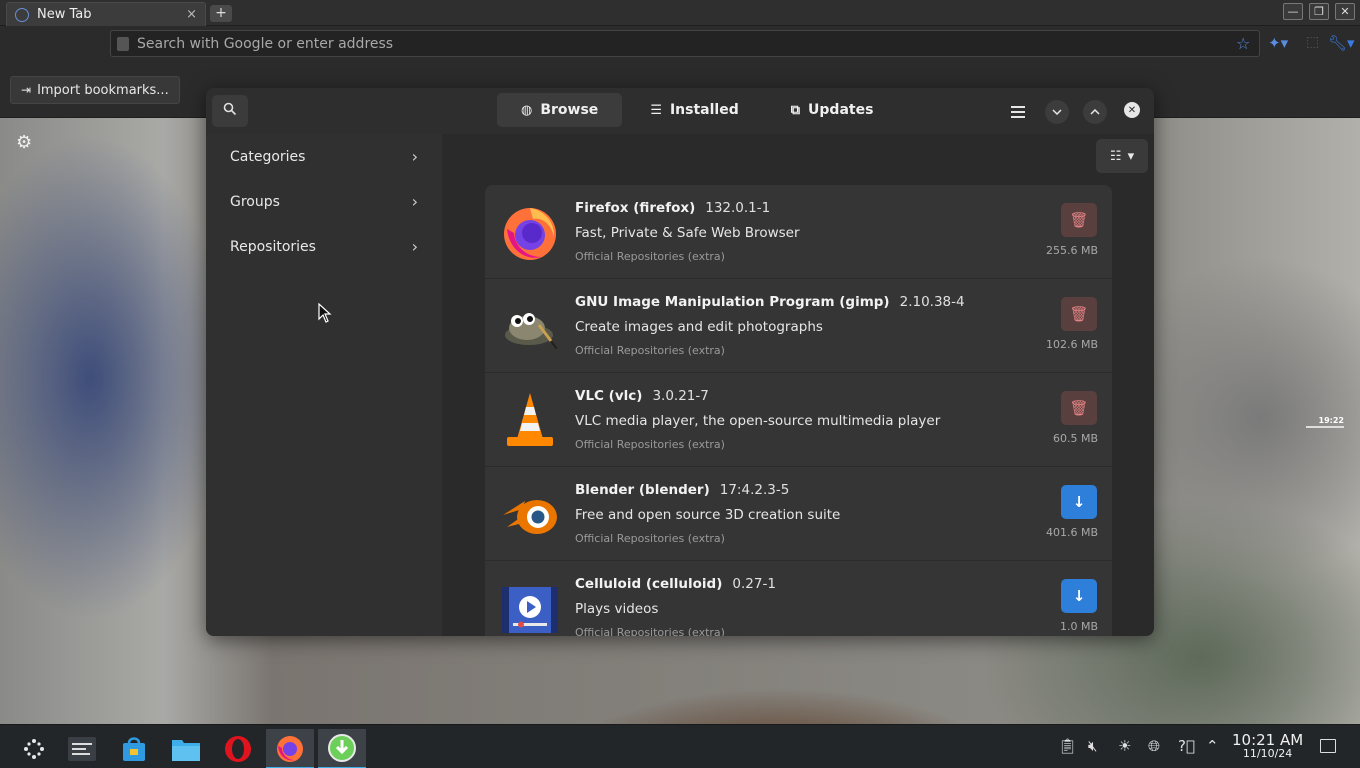 This screenshot has height=768, width=1360. What do you see at coordinates (527, 110) in the screenshot?
I see `globe-icon: ◍` at bounding box center [527, 110].